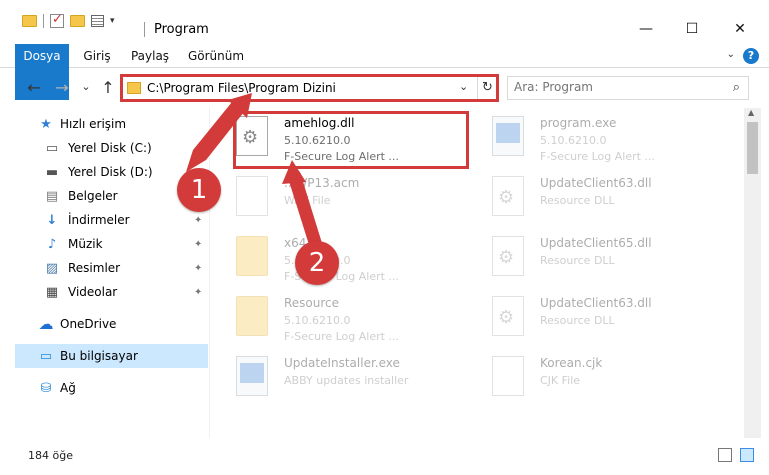 The height and width of the screenshot is (475, 769). I want to click on file-item: Korean.cjk CJK File, so click(588, 380).